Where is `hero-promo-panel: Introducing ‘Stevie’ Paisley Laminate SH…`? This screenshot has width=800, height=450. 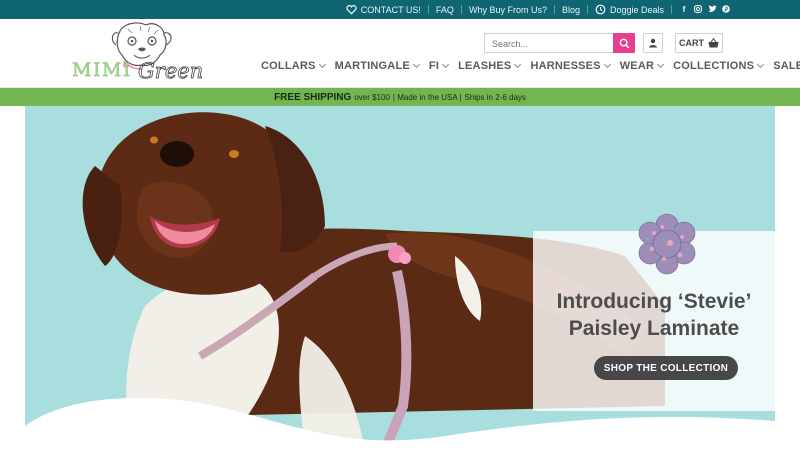 hero-promo-panel: Introducing ‘Stevie’ Paisley Laminate SH… is located at coordinates (654, 312).